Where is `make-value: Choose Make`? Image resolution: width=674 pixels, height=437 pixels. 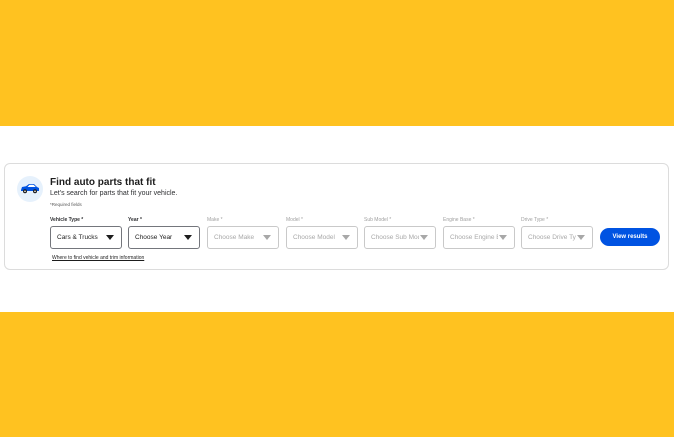 make-value: Choose Make is located at coordinates (234, 237).